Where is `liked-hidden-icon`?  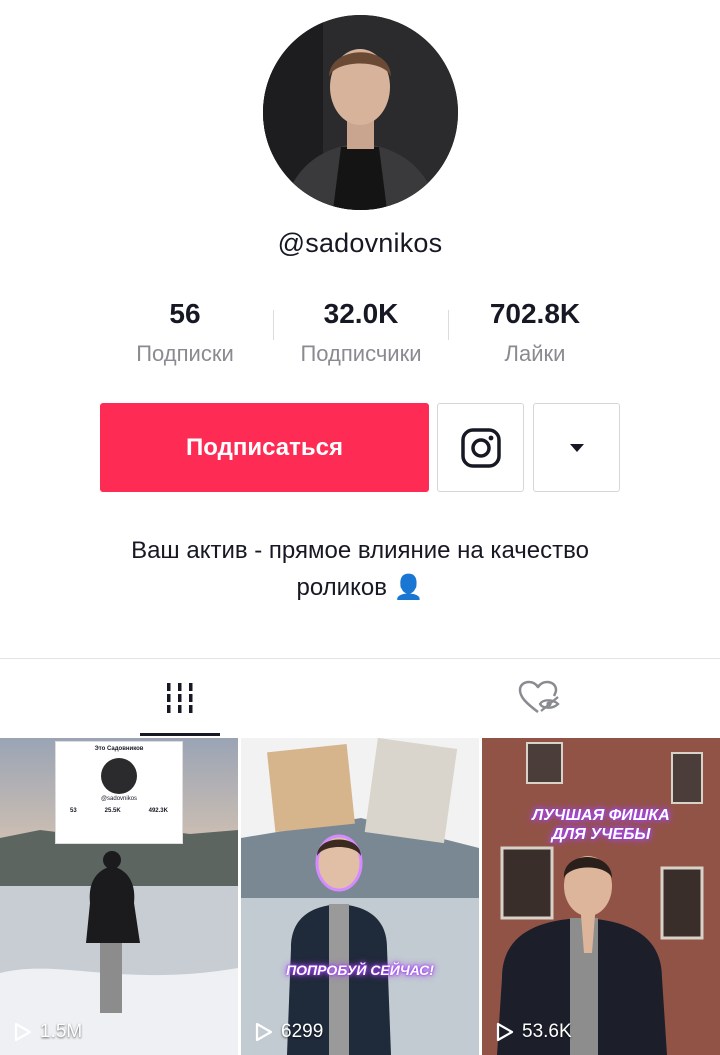 liked-hidden-icon is located at coordinates (539, 696).